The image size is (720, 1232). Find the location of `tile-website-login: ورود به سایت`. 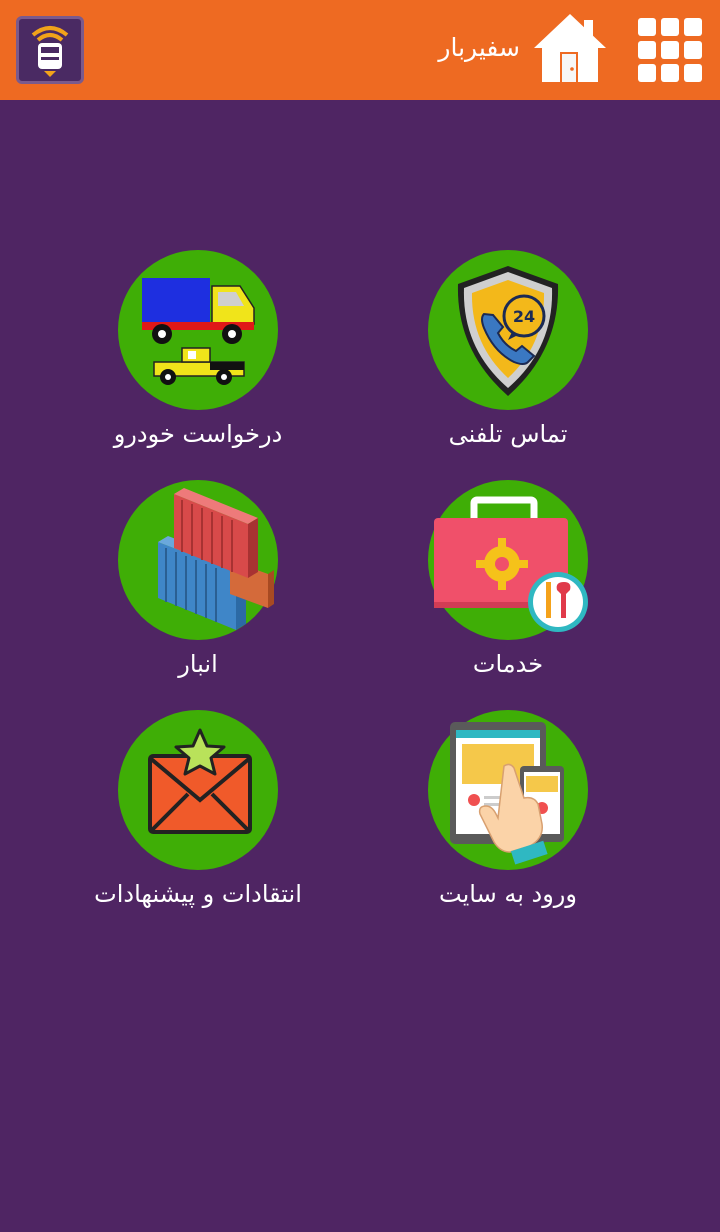

tile-website-login: ورود به سایت is located at coordinates (508, 810).